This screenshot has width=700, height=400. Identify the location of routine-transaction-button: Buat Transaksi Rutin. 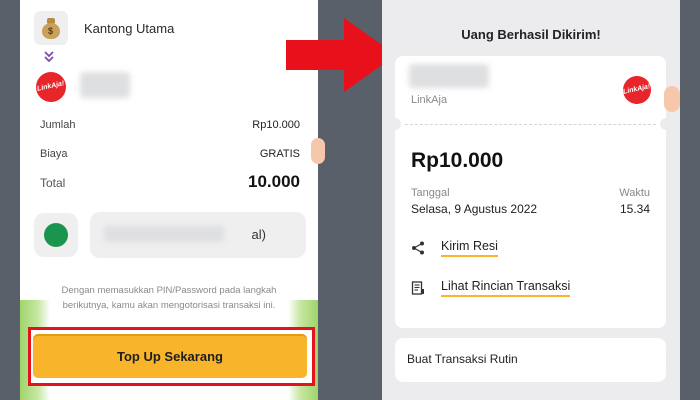
(530, 360).